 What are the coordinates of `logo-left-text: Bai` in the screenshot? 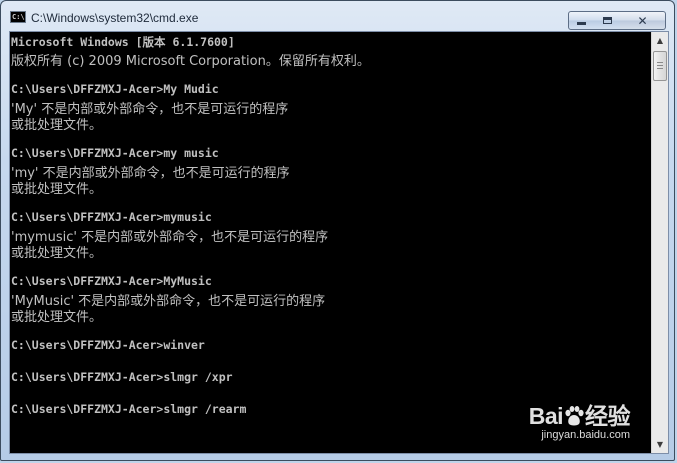 It's located at (546, 416).